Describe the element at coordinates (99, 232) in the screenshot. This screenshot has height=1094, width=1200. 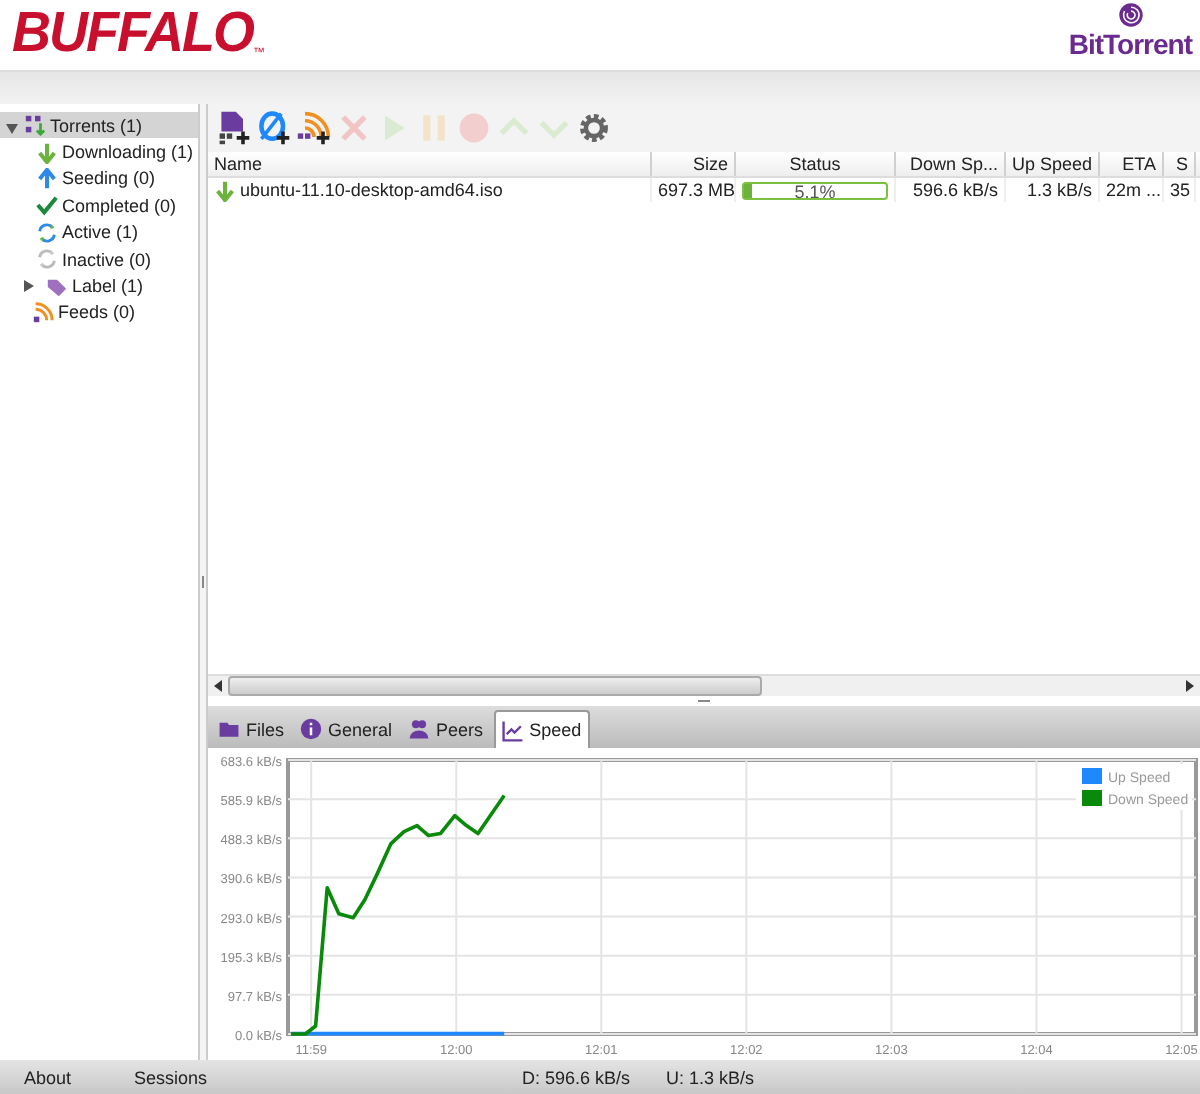
I see `sidebar-item: Active (1)` at that location.